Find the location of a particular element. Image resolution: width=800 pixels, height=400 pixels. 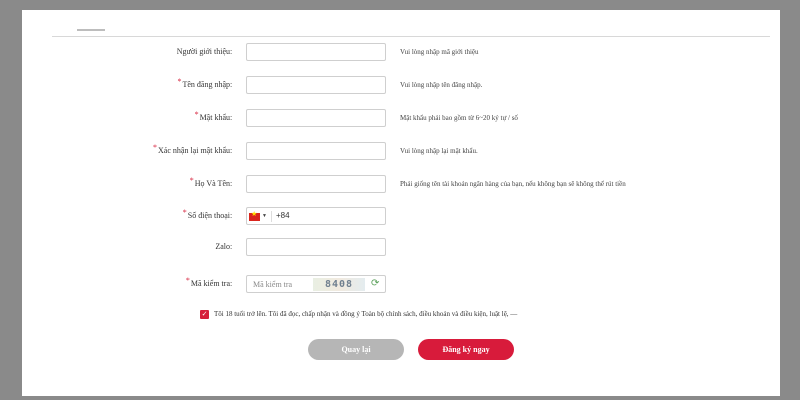

zalo-input is located at coordinates (316, 247).